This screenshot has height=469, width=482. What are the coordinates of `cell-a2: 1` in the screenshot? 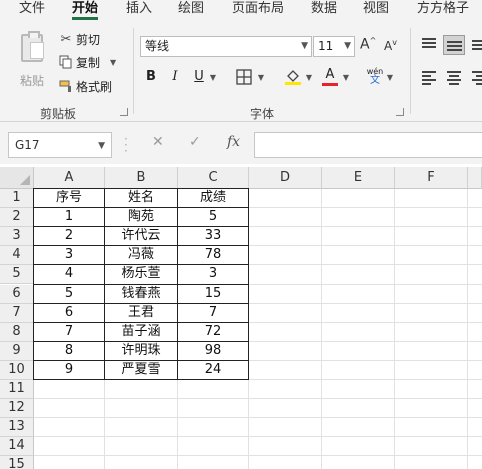 It's located at (69, 217).